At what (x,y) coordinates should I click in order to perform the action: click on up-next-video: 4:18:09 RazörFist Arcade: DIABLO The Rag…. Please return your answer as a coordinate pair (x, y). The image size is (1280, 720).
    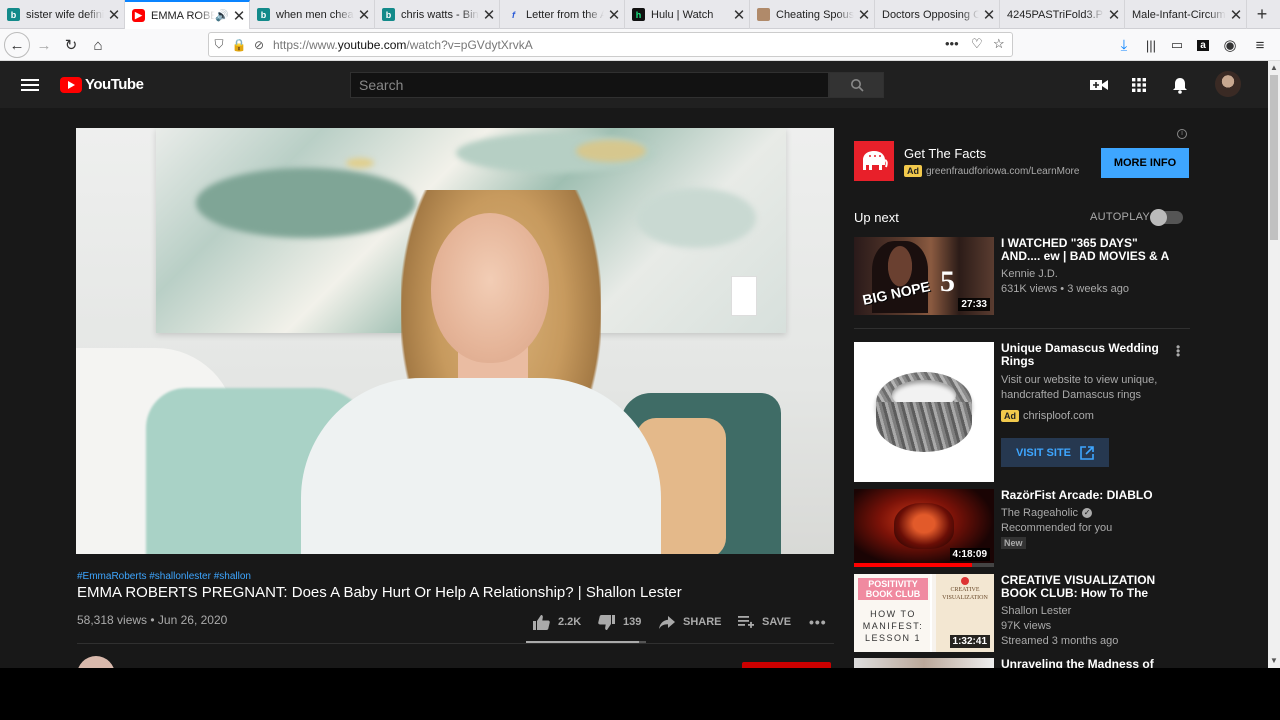
    Looking at the image, I should click on (1024, 529).